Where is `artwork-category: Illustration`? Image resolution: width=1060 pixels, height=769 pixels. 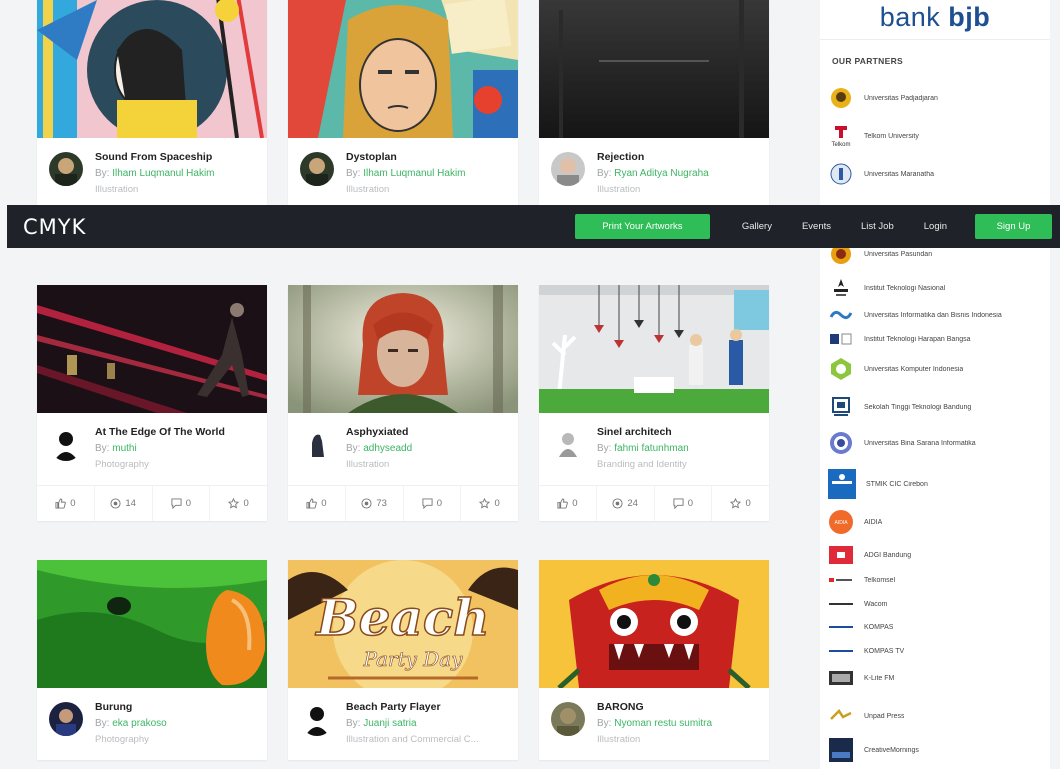 artwork-category: Illustration is located at coordinates (619, 739).